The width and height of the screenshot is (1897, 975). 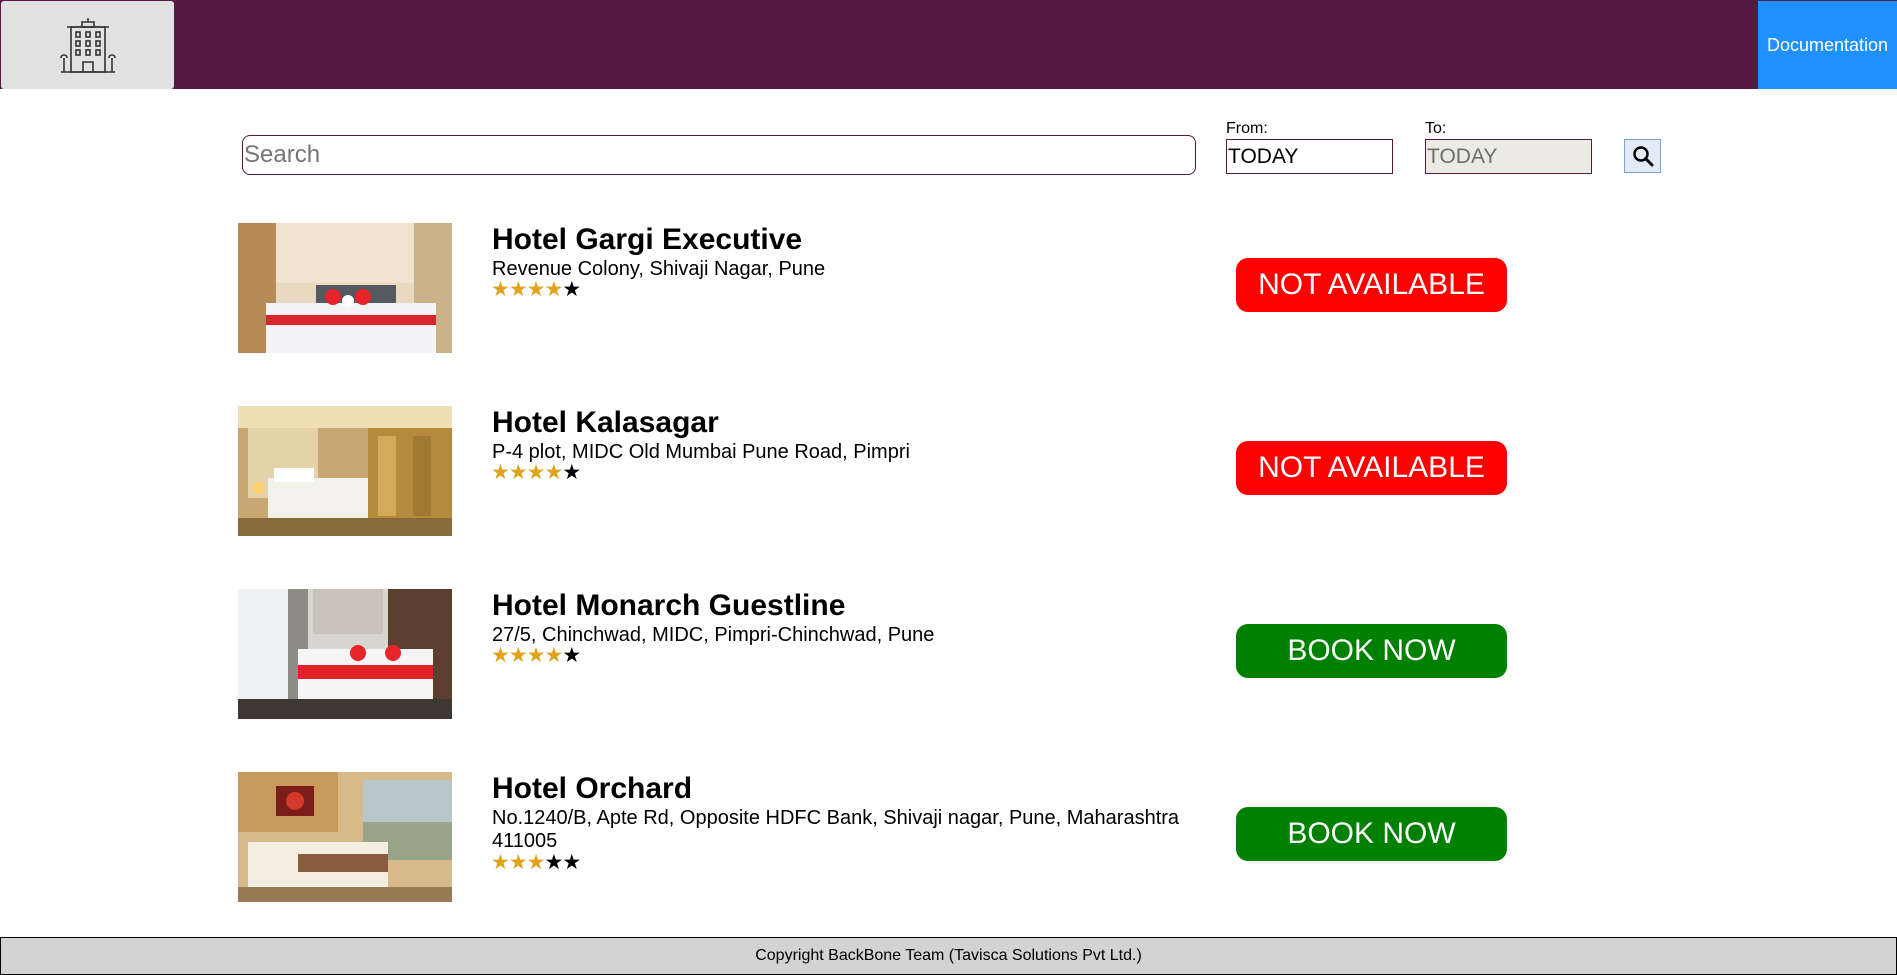 I want to click on home-logo-button, so click(x=87, y=45).